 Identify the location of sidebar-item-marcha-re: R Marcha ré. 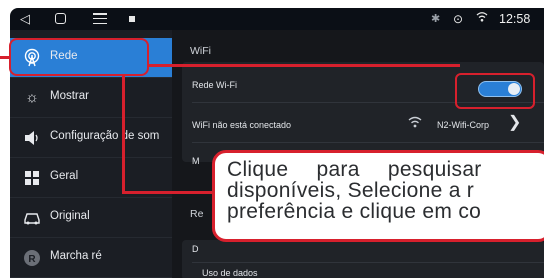
(91, 258).